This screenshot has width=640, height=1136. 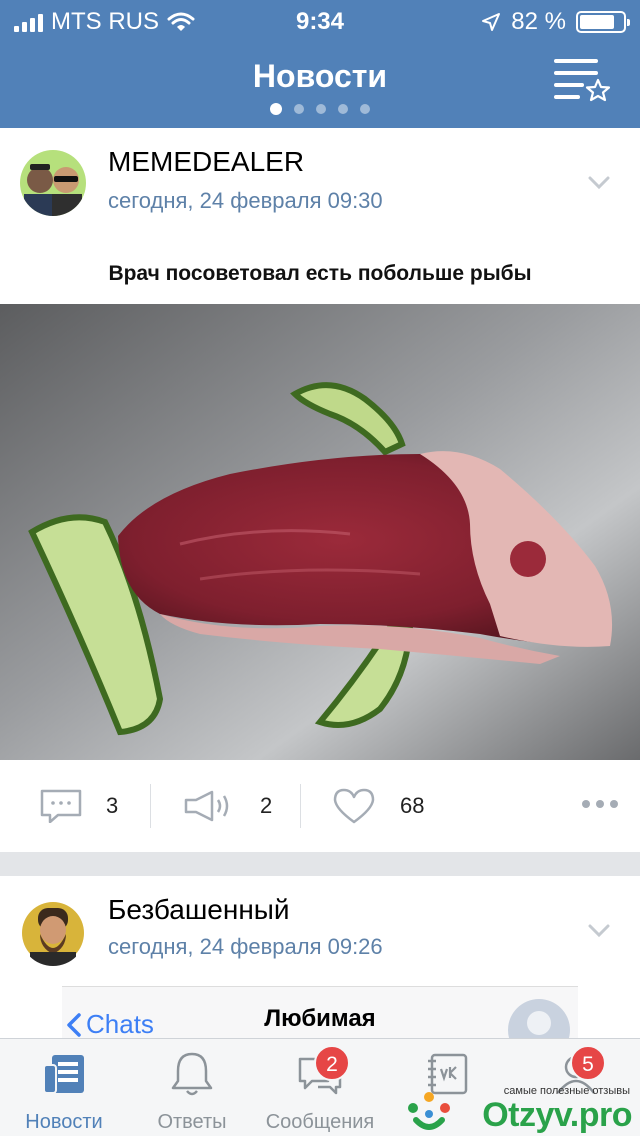 I want to click on unread-badge: 2, so click(x=332, y=1063).